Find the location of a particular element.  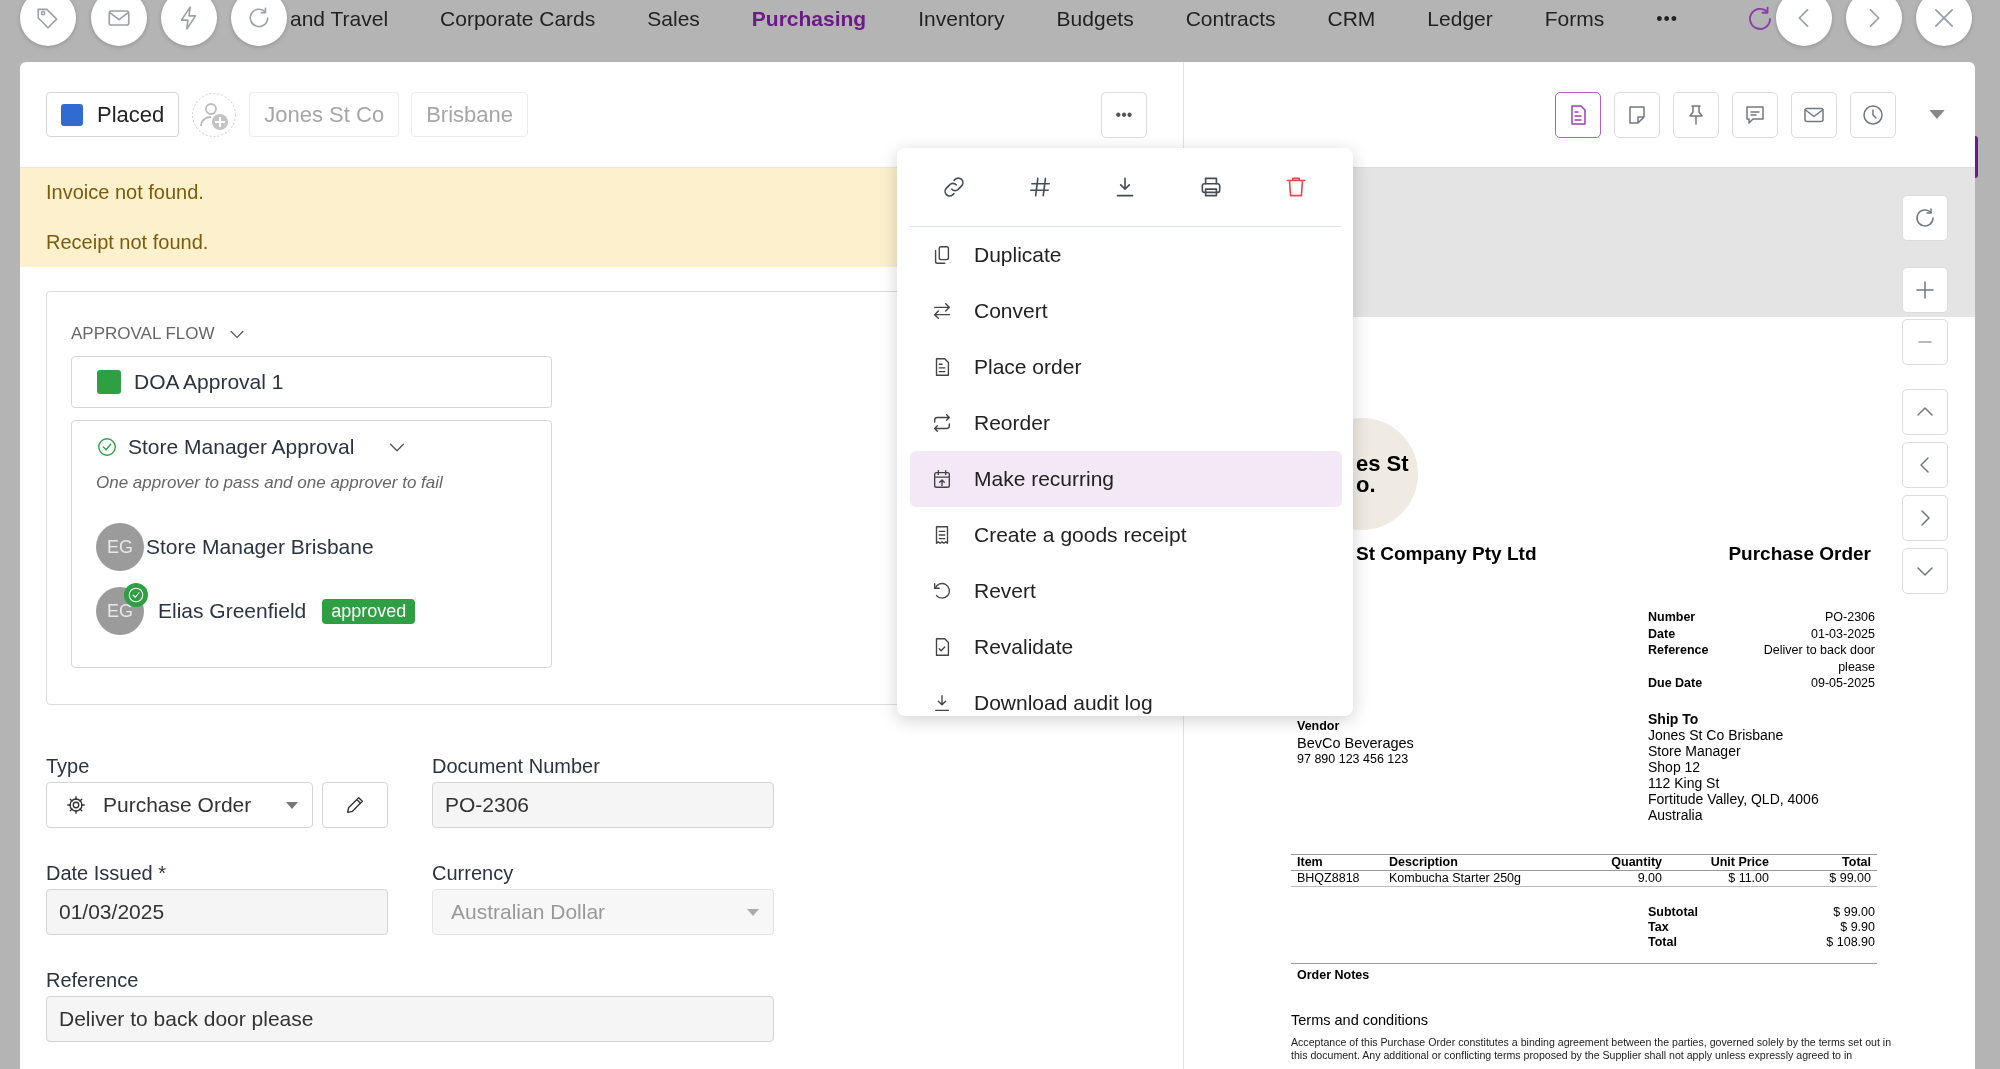

section-title: APPROVAL FLOW is located at coordinates (143, 334).